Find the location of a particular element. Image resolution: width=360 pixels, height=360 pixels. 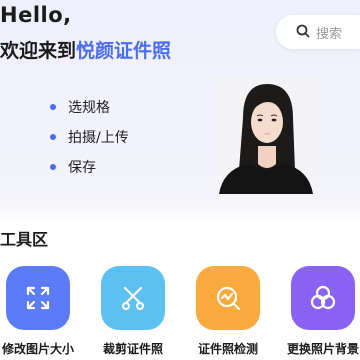

welcome-title: 欢迎来到悦颜证件照 is located at coordinates (85, 49).